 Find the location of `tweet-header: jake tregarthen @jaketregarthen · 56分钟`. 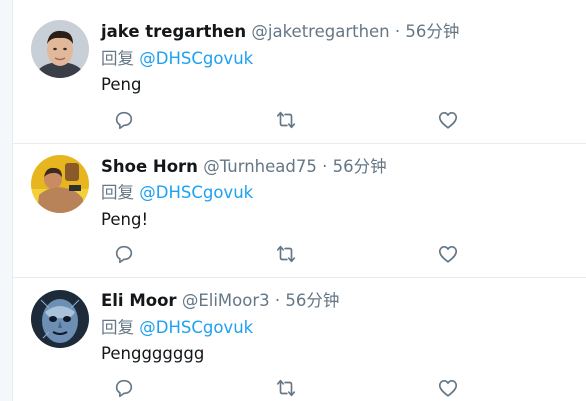

tweet-header: jake tregarthen @jaketregarthen · 56分钟 is located at coordinates (340, 32).